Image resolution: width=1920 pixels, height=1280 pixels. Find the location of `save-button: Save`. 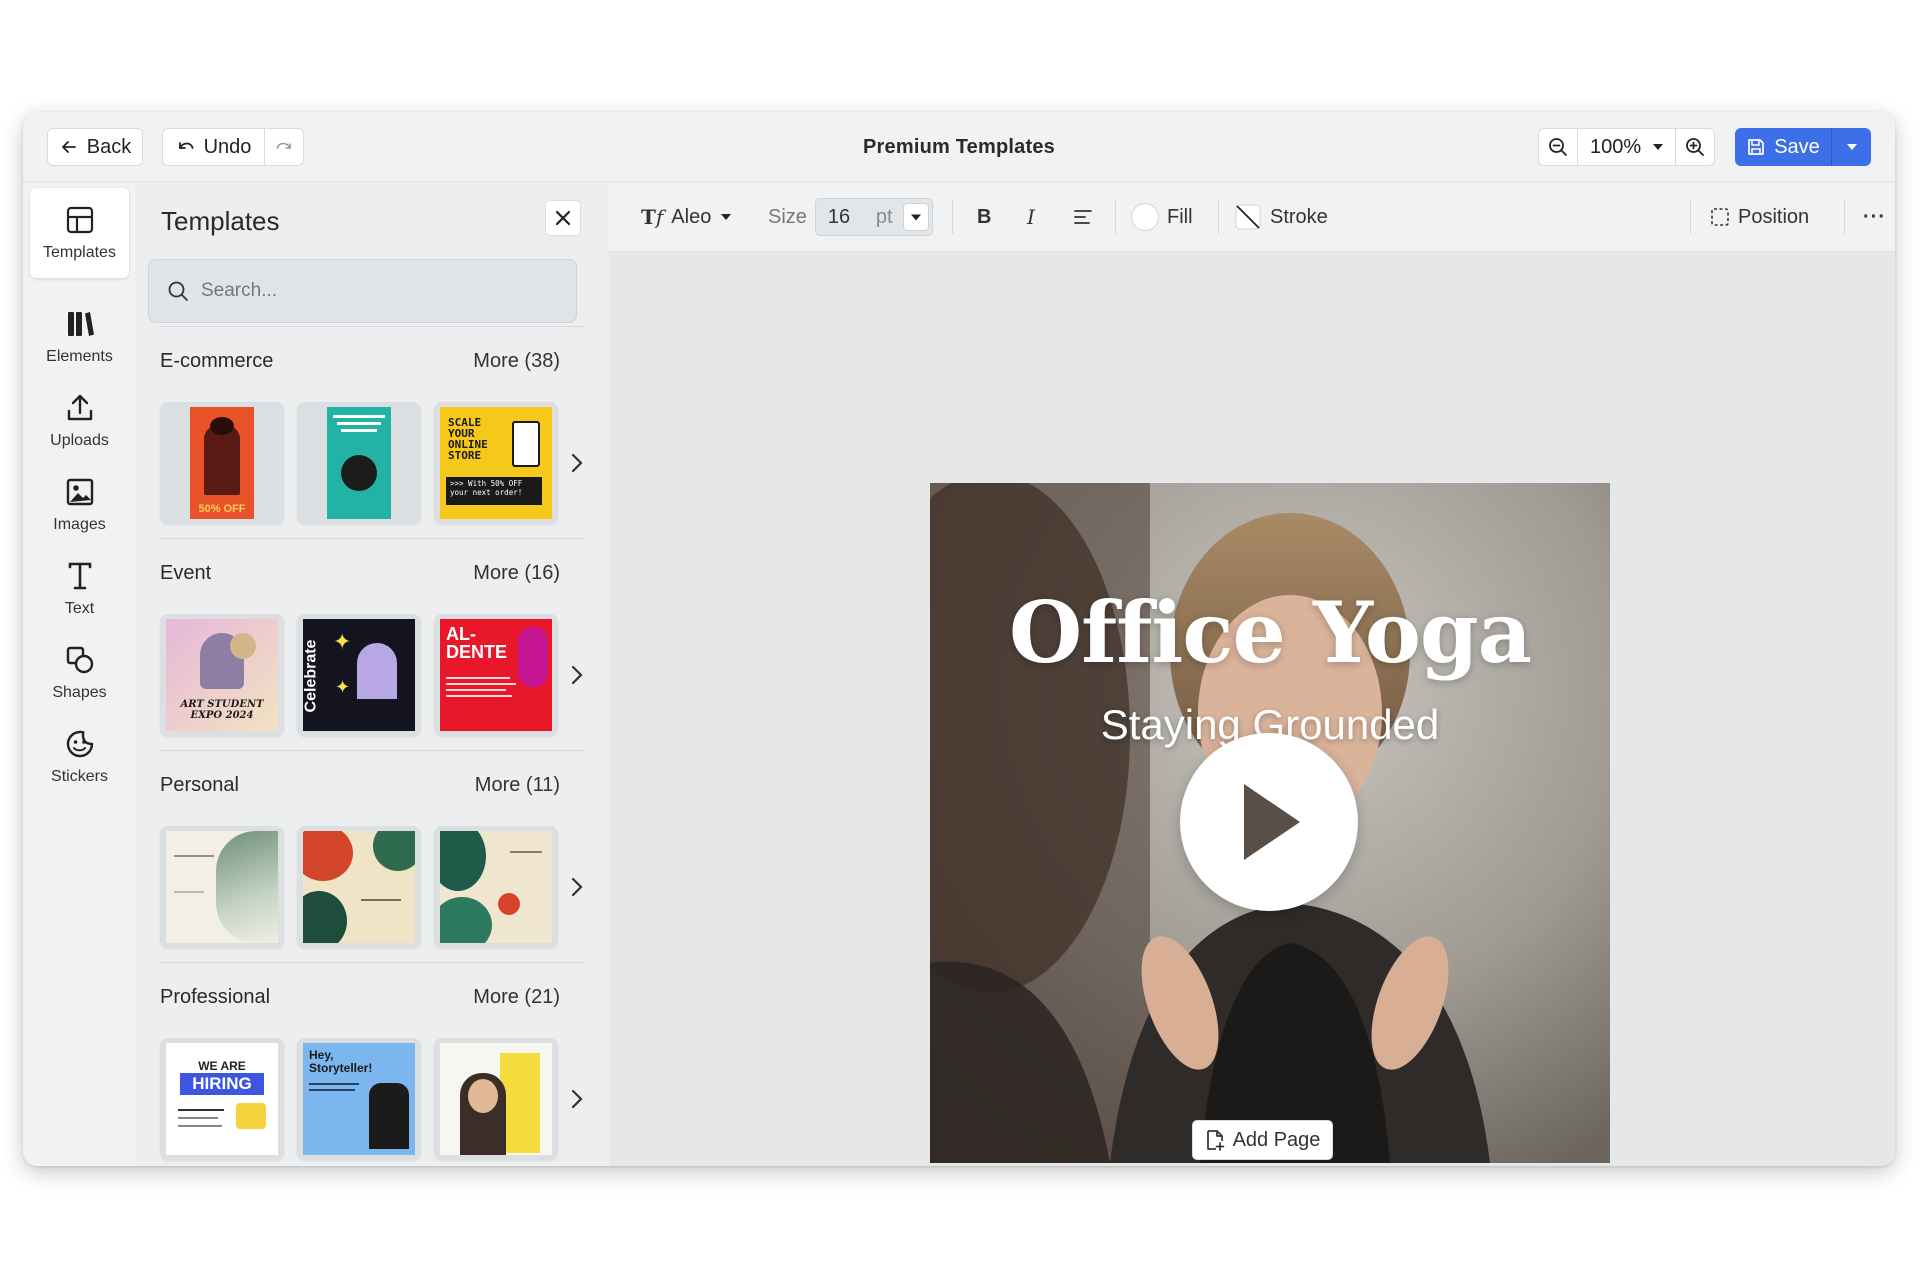

save-button: Save is located at coordinates (1783, 147).